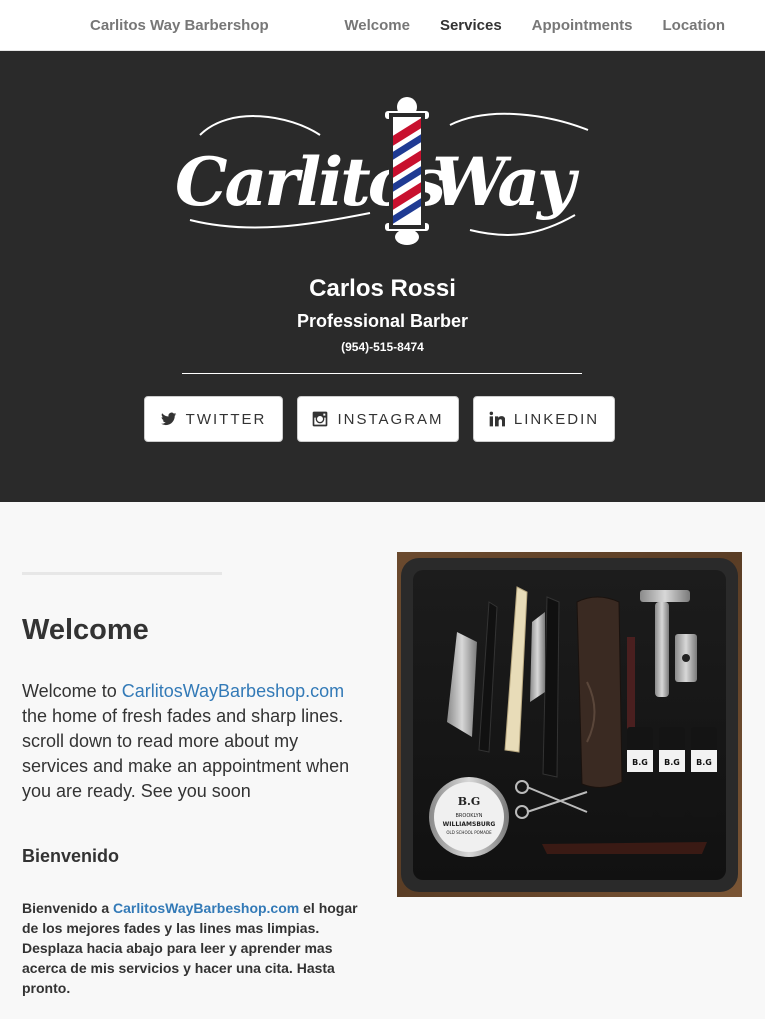  Describe the element at coordinates (382, 288) in the screenshot. I see `barber-name: Carlos Rossi` at that location.